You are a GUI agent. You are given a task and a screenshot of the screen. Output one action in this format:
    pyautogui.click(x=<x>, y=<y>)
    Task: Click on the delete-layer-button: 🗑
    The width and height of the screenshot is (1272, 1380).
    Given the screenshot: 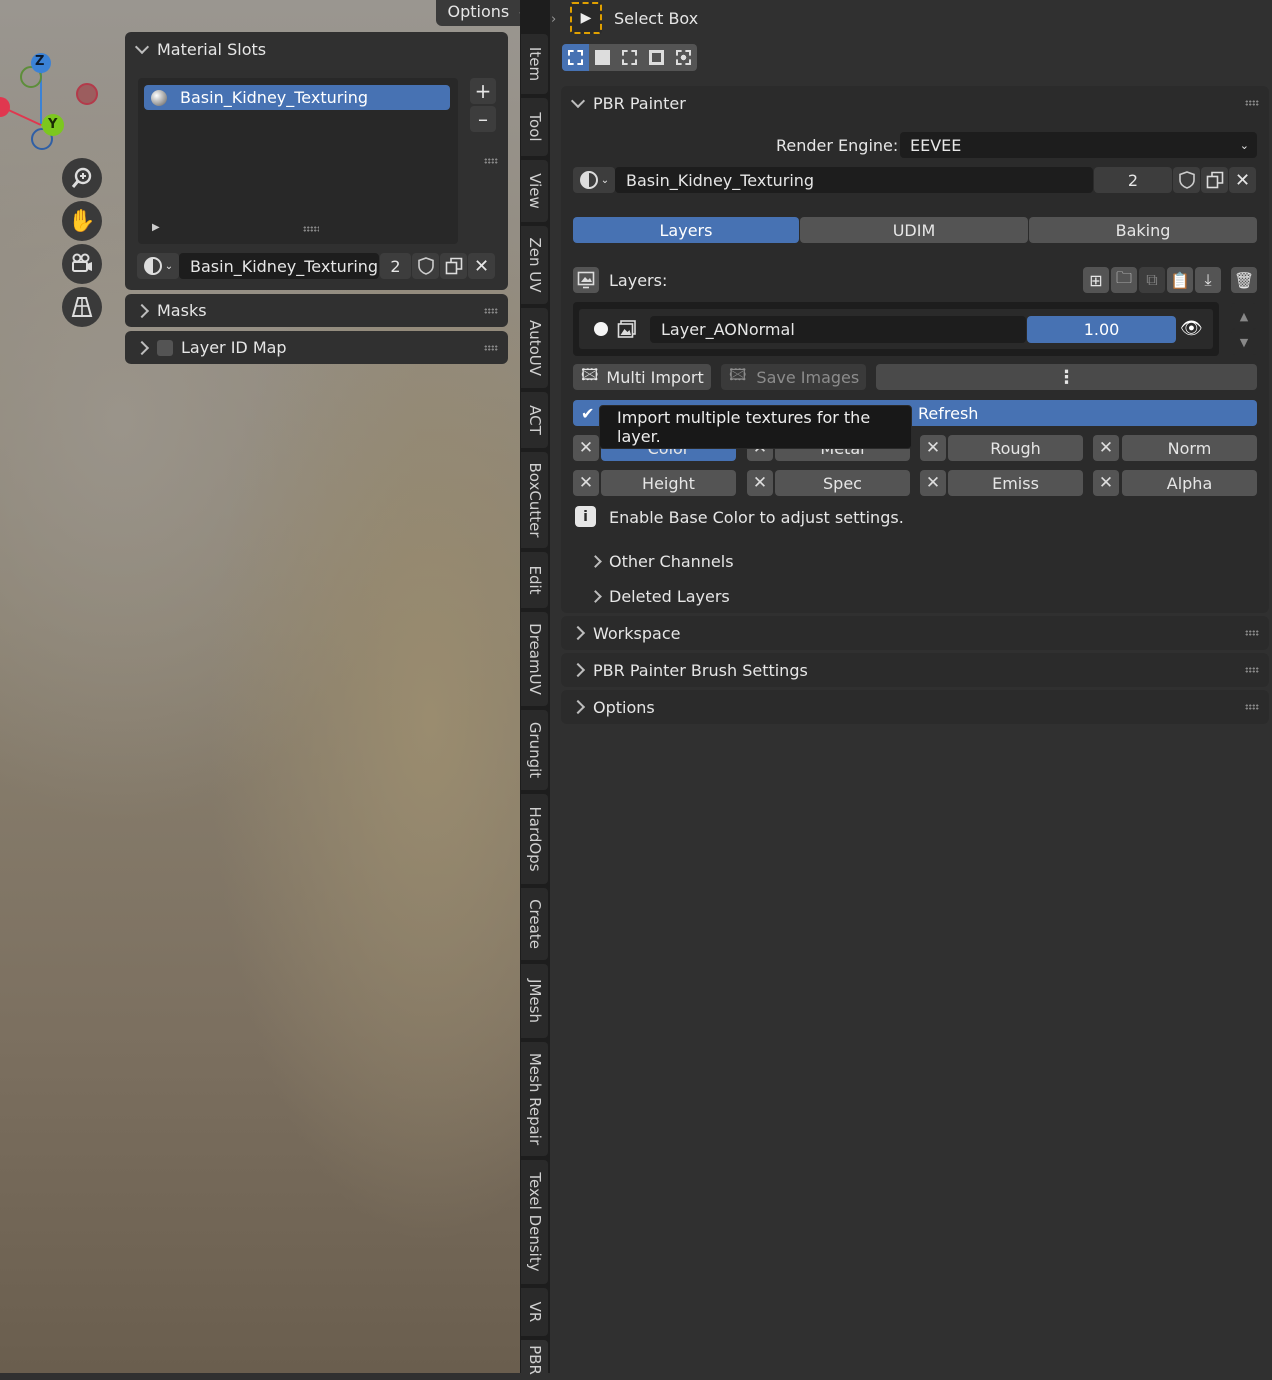 What is the action you would take?
    pyautogui.click(x=1244, y=280)
    